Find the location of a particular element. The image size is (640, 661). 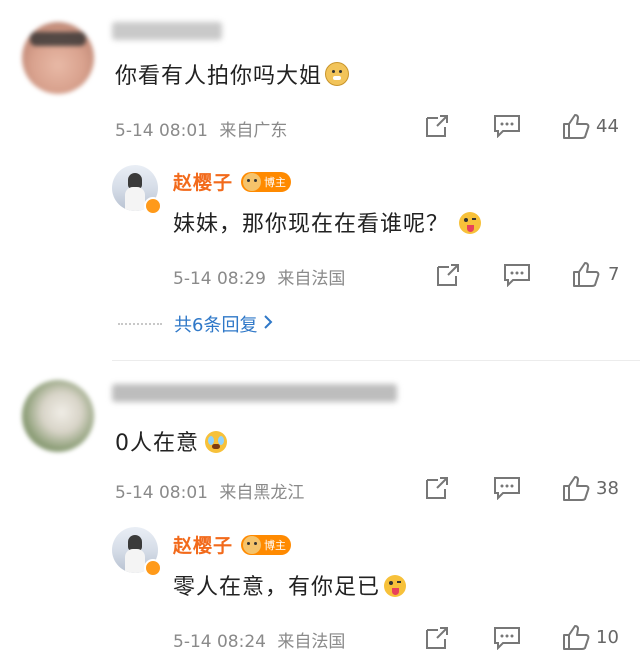

reply-time: 5-14 08:29 is located at coordinates (219, 279).